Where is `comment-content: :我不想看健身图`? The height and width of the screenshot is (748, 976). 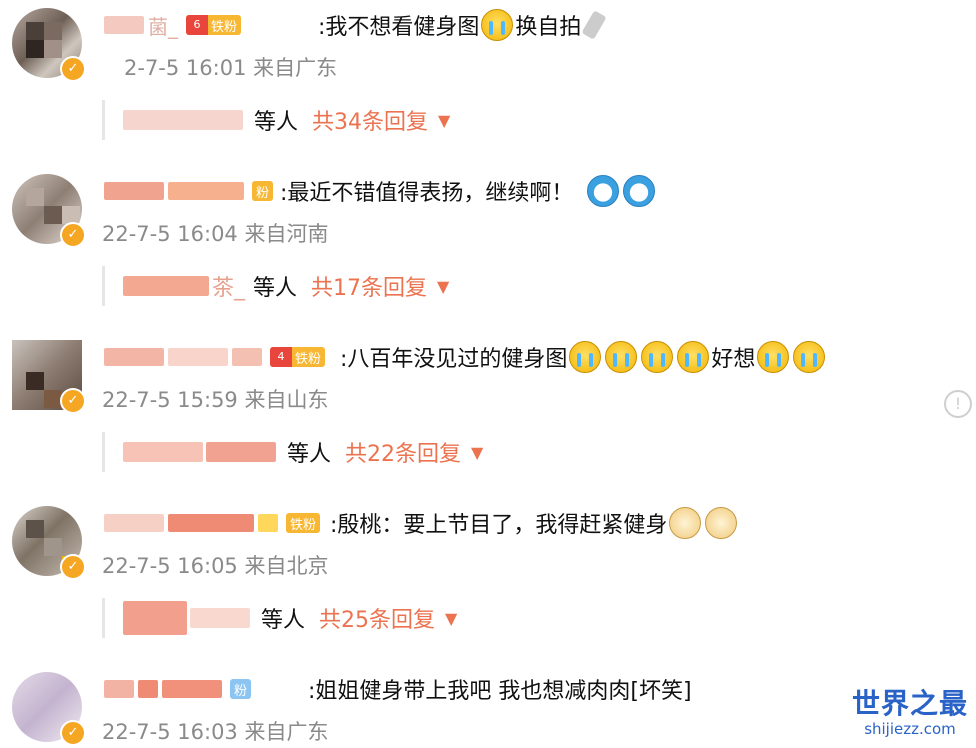 comment-content: :我不想看健身图 is located at coordinates (399, 27).